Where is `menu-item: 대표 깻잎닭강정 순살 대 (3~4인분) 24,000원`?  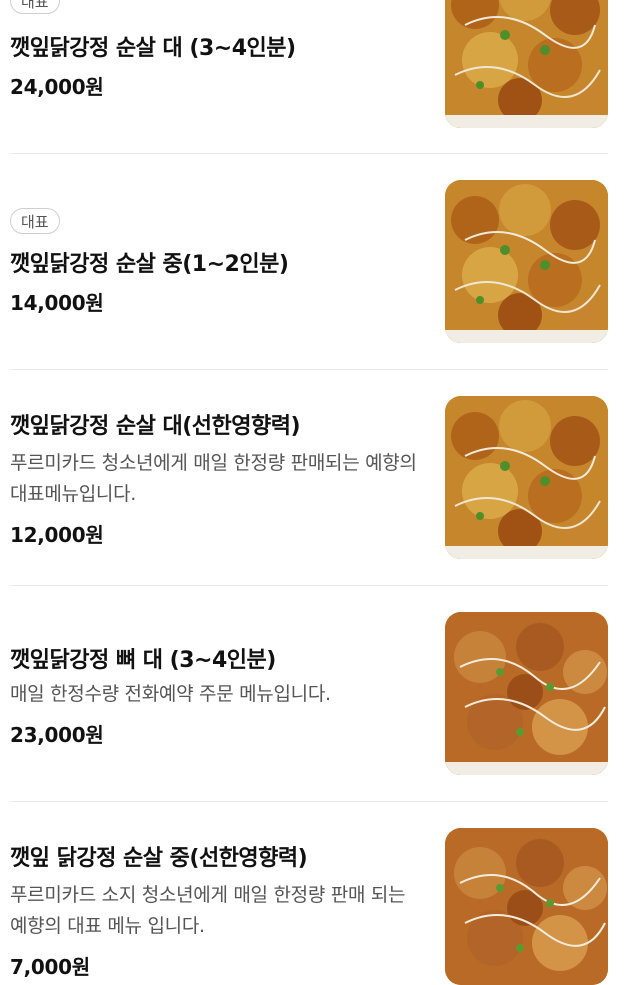 menu-item: 대표 깻잎닭강정 순살 대 (3~4인분) 24,000원 is located at coordinates (309, 75).